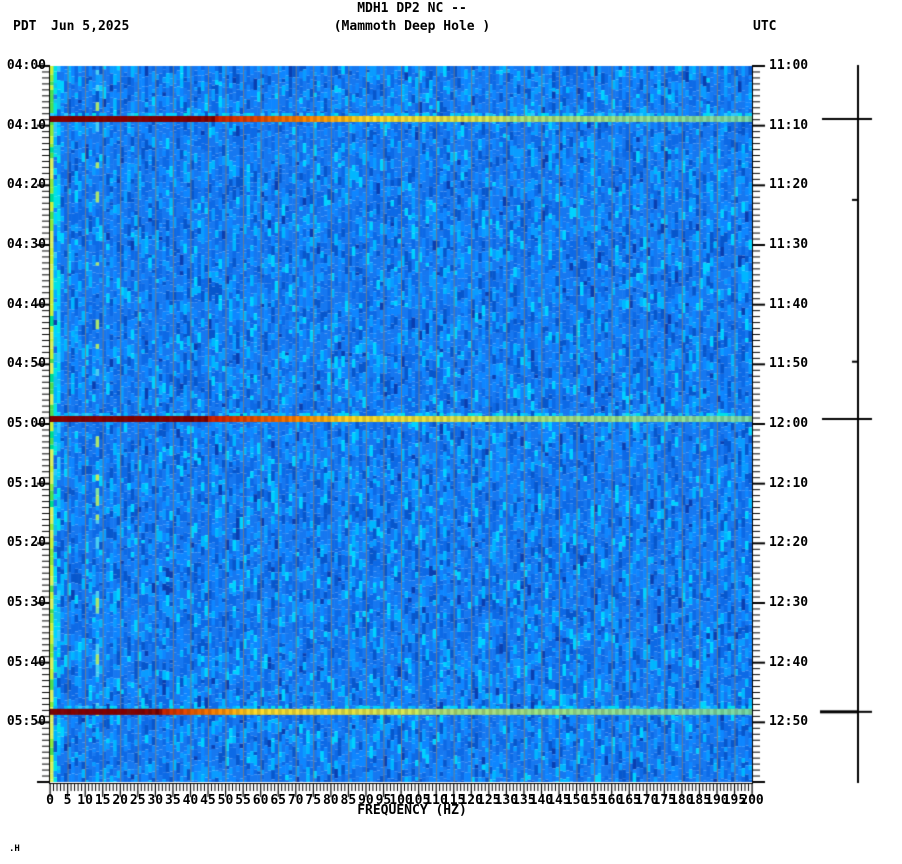 The height and width of the screenshot is (864, 902). I want to click on right-time-label: 12:50, so click(789, 722).